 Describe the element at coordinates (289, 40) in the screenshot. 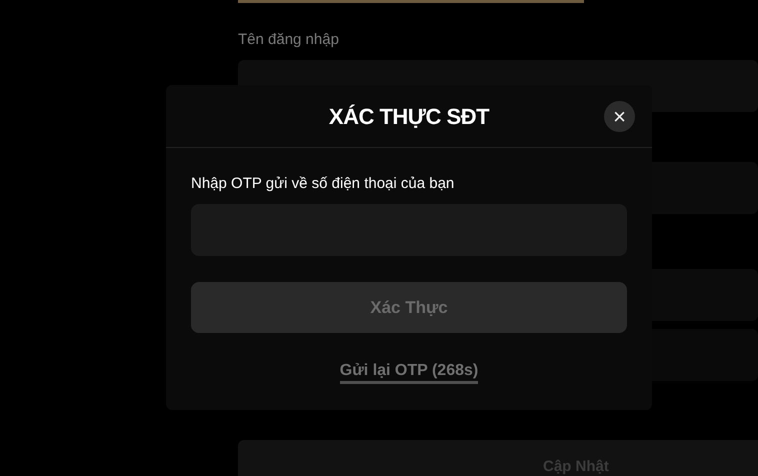

I see `field-label: Tên đăng nhập` at that location.